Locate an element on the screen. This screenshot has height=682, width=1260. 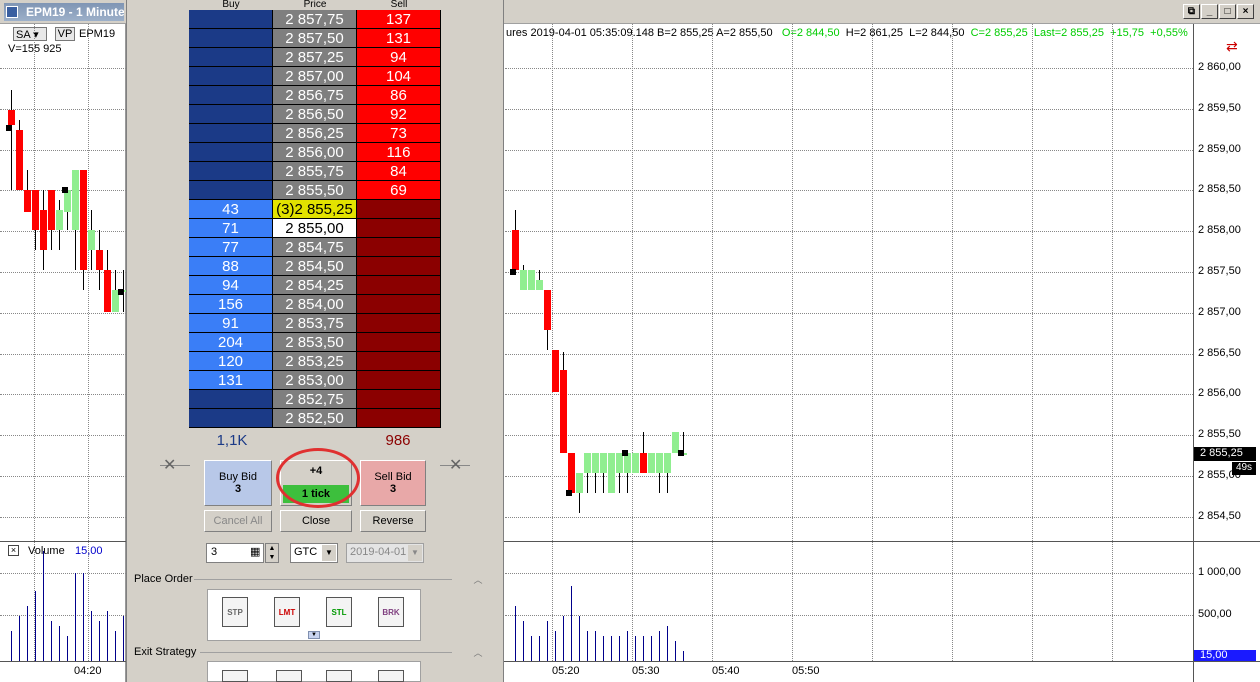
order-type-stl-icon: STL is located at coordinates (339, 612).